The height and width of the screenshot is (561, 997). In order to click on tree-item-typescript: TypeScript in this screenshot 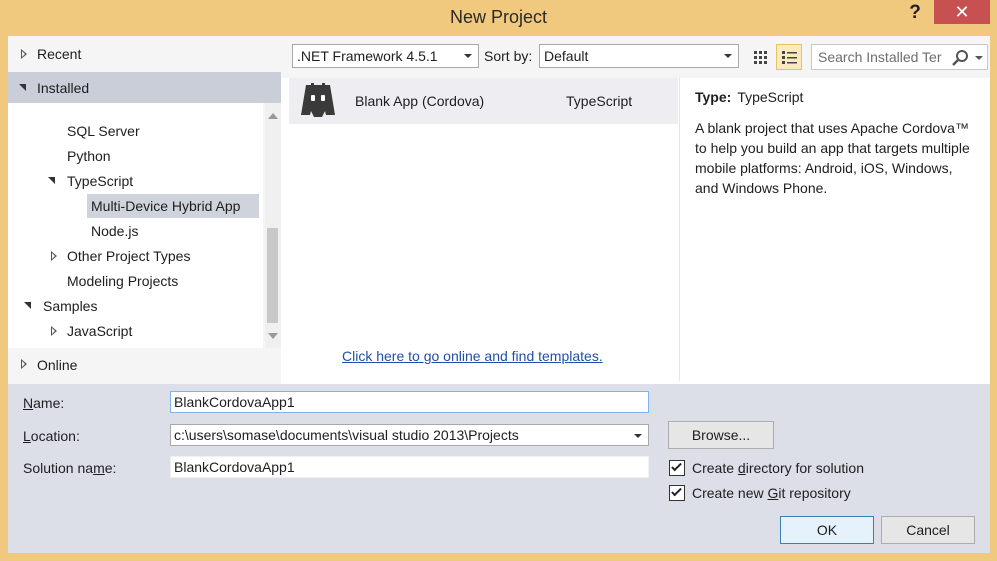, I will do `click(100, 181)`.